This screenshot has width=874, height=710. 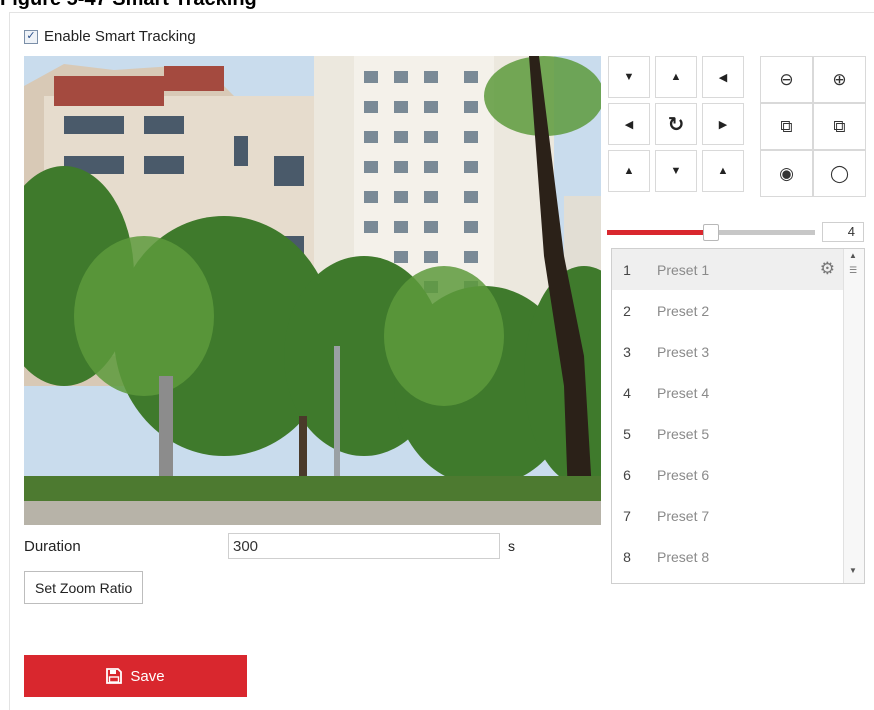 I want to click on ptz-left-icon: ◀, so click(x=629, y=124).